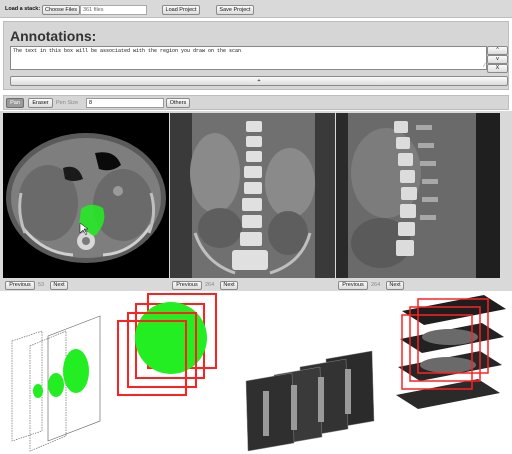 This screenshot has width=512, height=454. I want to click on sagittal-nav: Previous 264 Next, so click(418, 285).